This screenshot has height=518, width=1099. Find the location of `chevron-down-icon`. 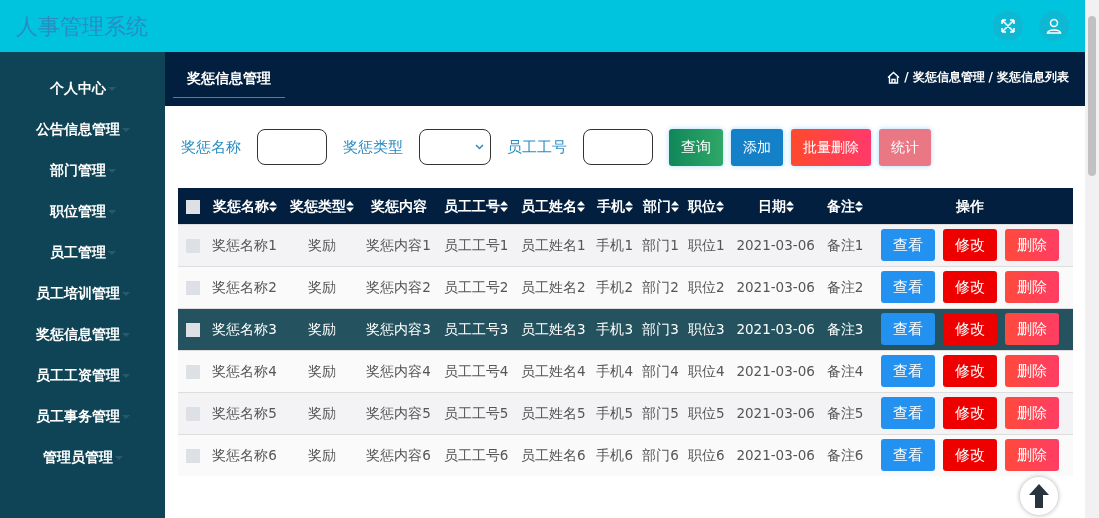

chevron-down-icon is located at coordinates (479, 147).